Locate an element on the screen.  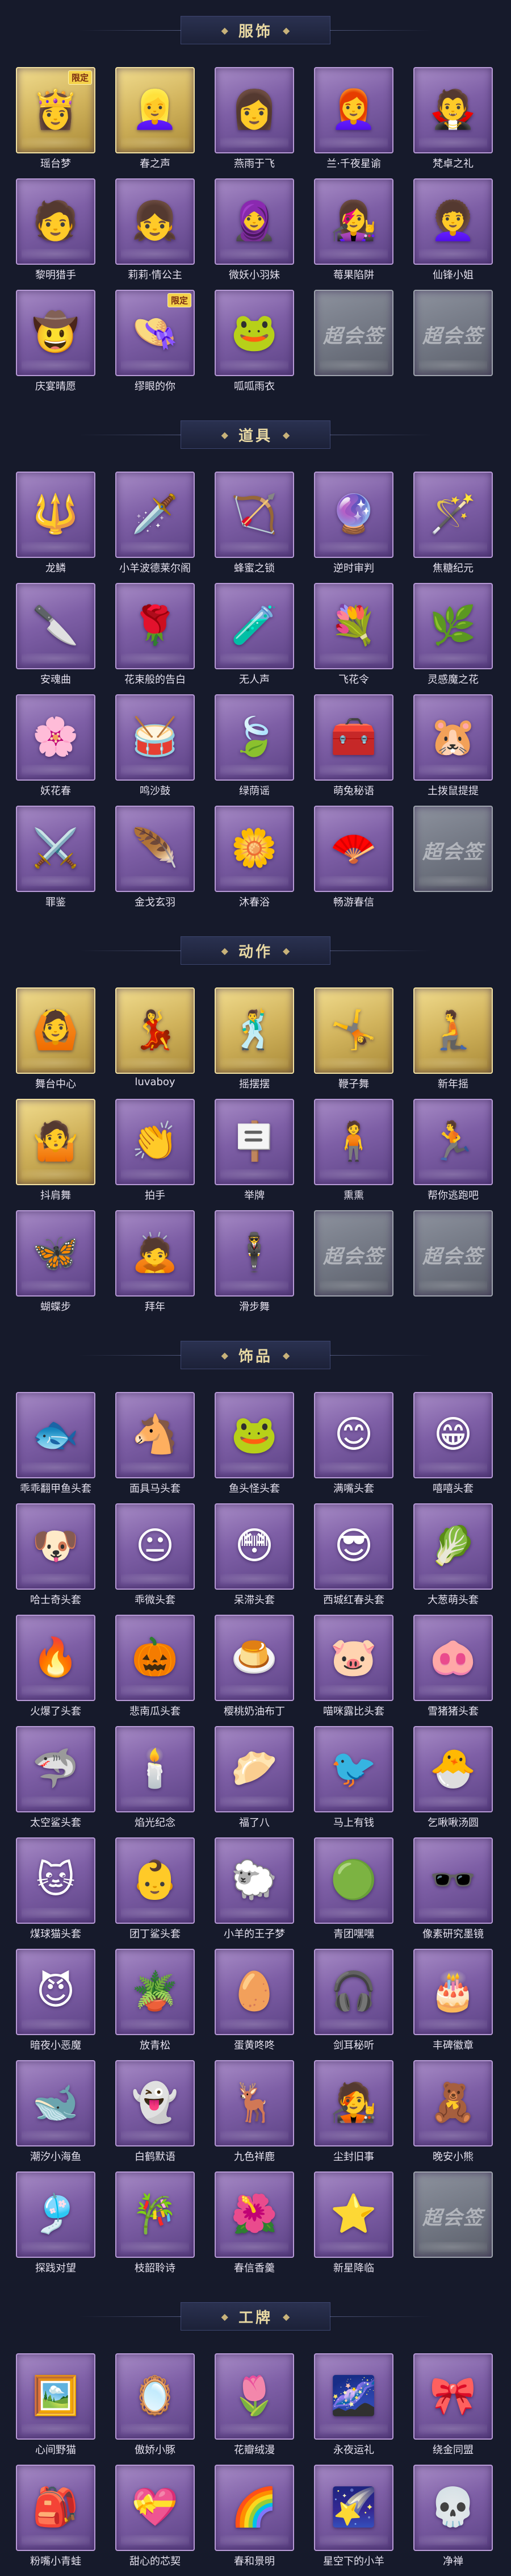
item-card: 🐑 小羊的王子梦 is located at coordinates (255, 1890).